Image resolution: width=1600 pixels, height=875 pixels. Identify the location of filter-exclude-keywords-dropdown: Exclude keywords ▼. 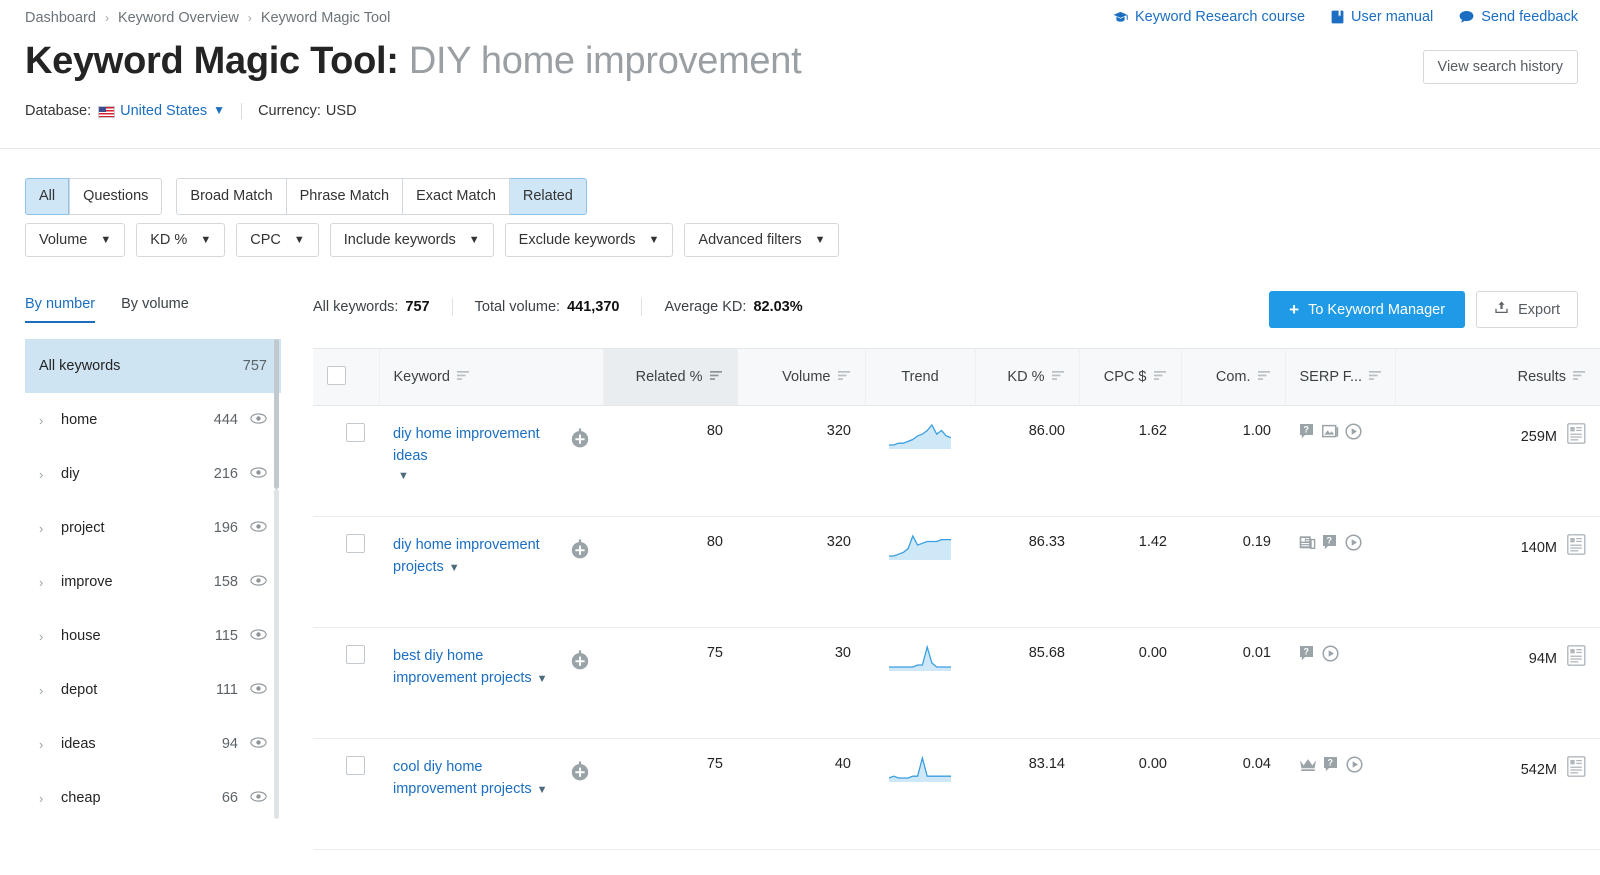
(589, 240).